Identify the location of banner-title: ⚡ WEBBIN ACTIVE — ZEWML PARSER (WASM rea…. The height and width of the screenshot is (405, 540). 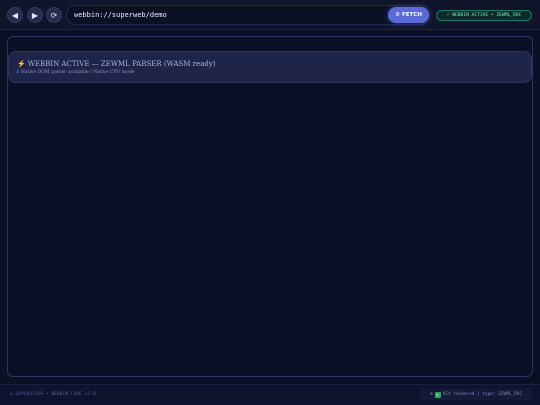
(116, 64).